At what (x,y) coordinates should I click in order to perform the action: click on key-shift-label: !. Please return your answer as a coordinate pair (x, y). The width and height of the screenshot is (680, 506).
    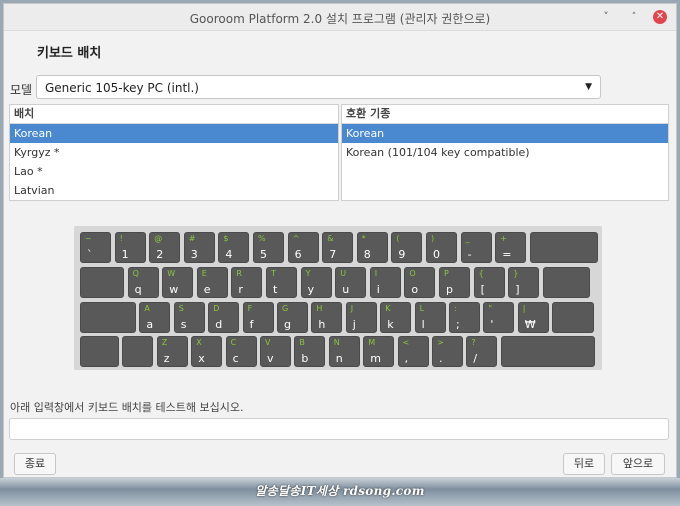
    Looking at the image, I should click on (121, 238).